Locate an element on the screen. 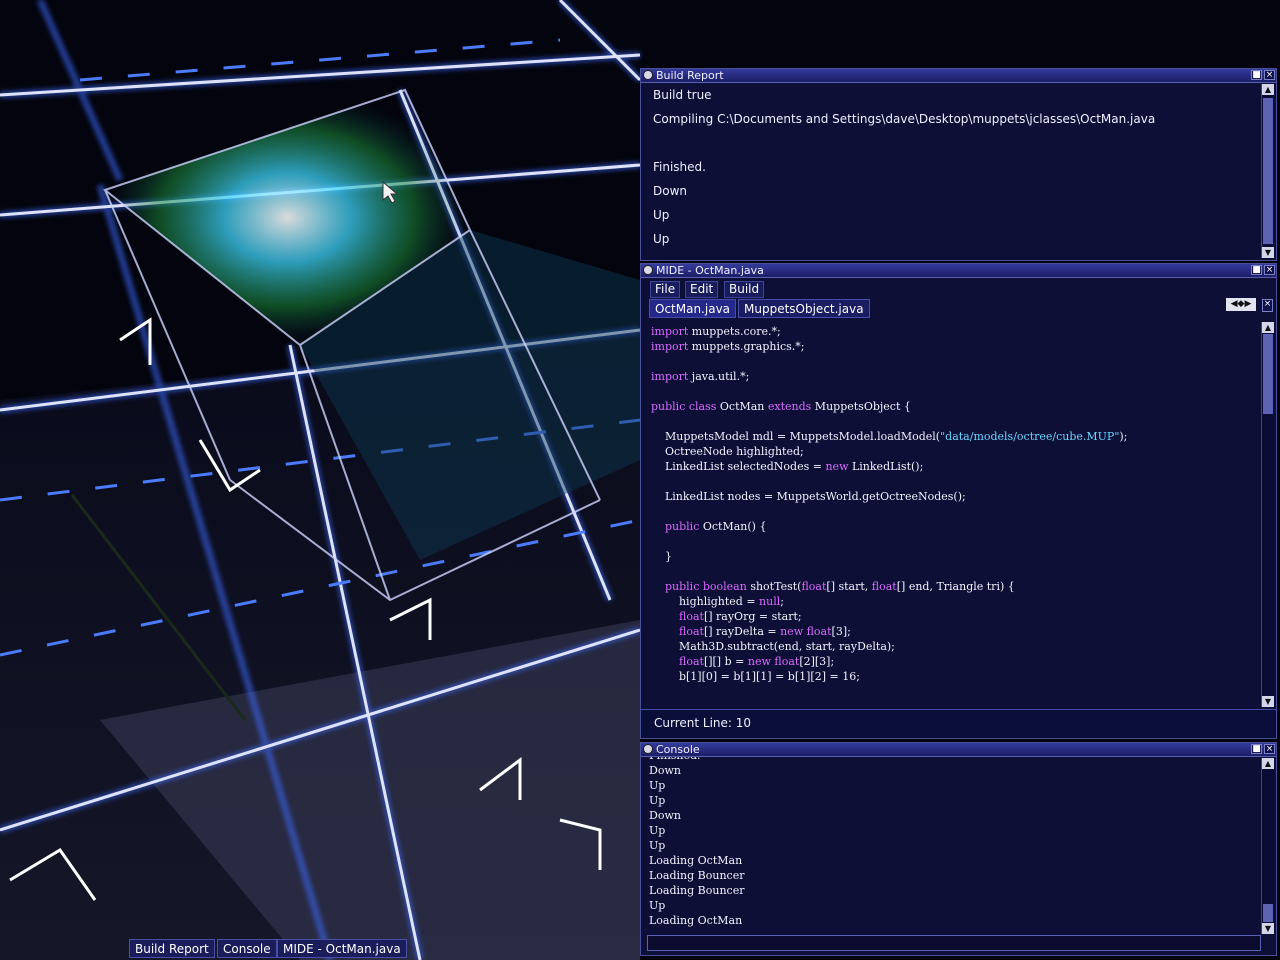 This screenshot has height=960, width=1280. code-token: ); is located at coordinates (1123, 436).